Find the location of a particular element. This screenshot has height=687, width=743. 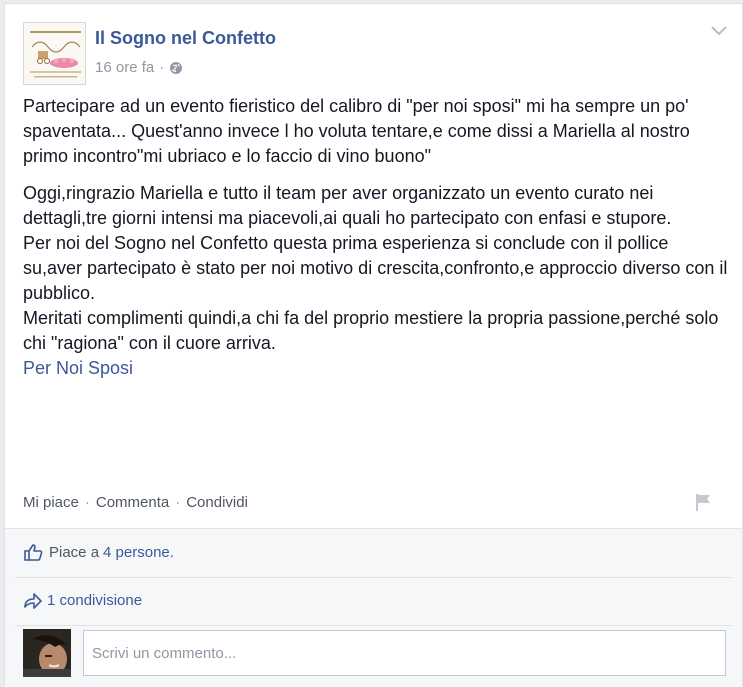

post-timestamp: 16 ore fa is located at coordinates (124, 67).